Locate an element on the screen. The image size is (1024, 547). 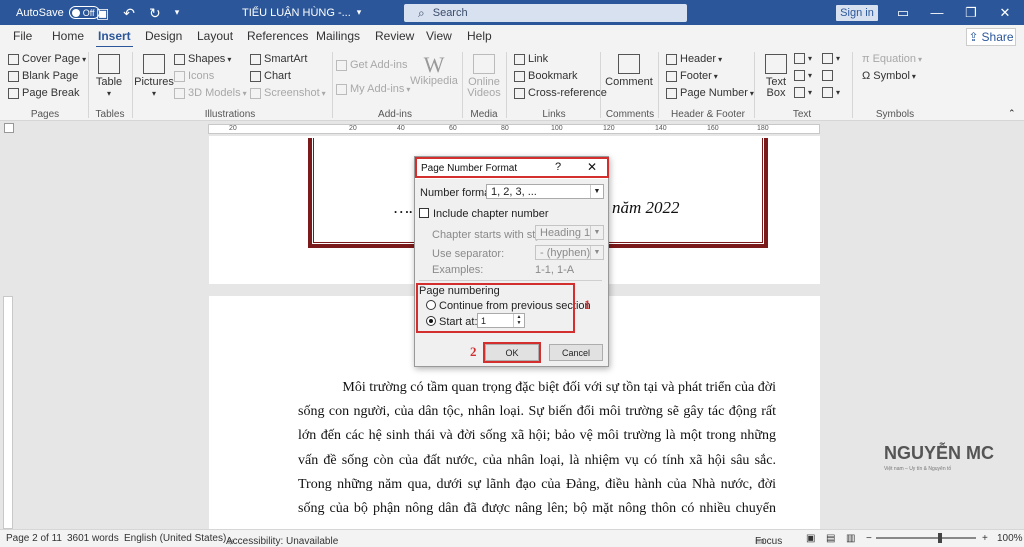
page-number-button: Page Number ▾ is located at coordinates (710, 93).